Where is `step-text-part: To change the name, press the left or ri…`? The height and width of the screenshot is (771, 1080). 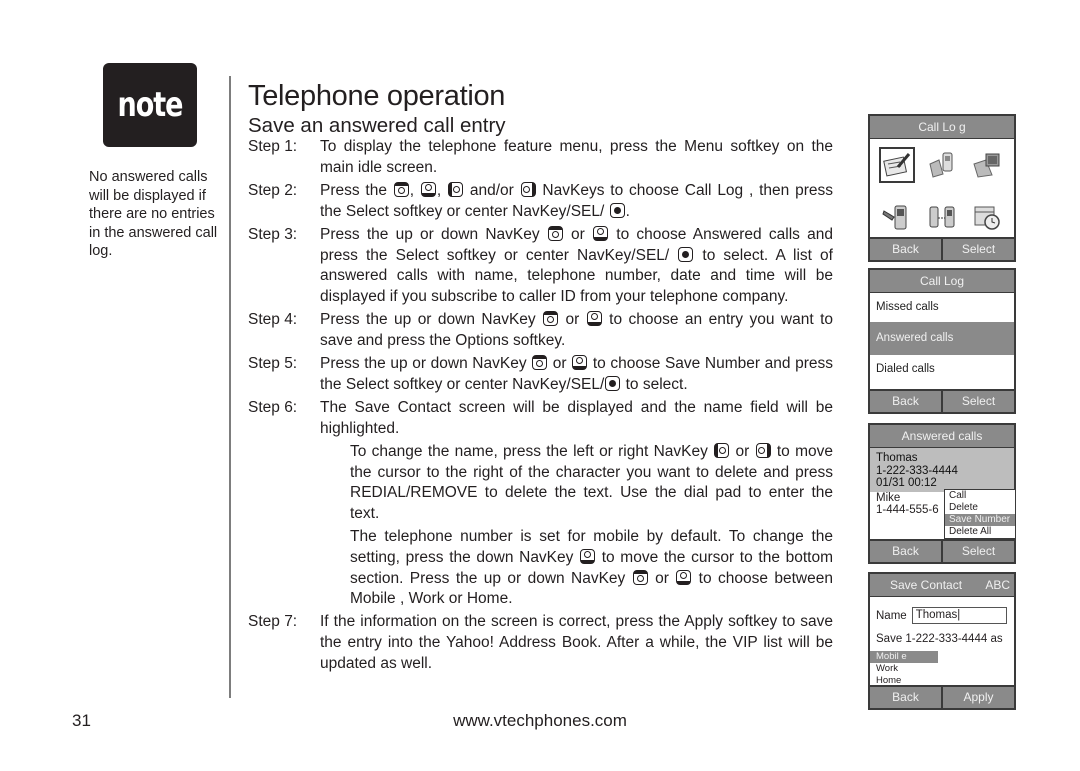 step-text-part: To change the name, press the left or ri… is located at coordinates (532, 451).